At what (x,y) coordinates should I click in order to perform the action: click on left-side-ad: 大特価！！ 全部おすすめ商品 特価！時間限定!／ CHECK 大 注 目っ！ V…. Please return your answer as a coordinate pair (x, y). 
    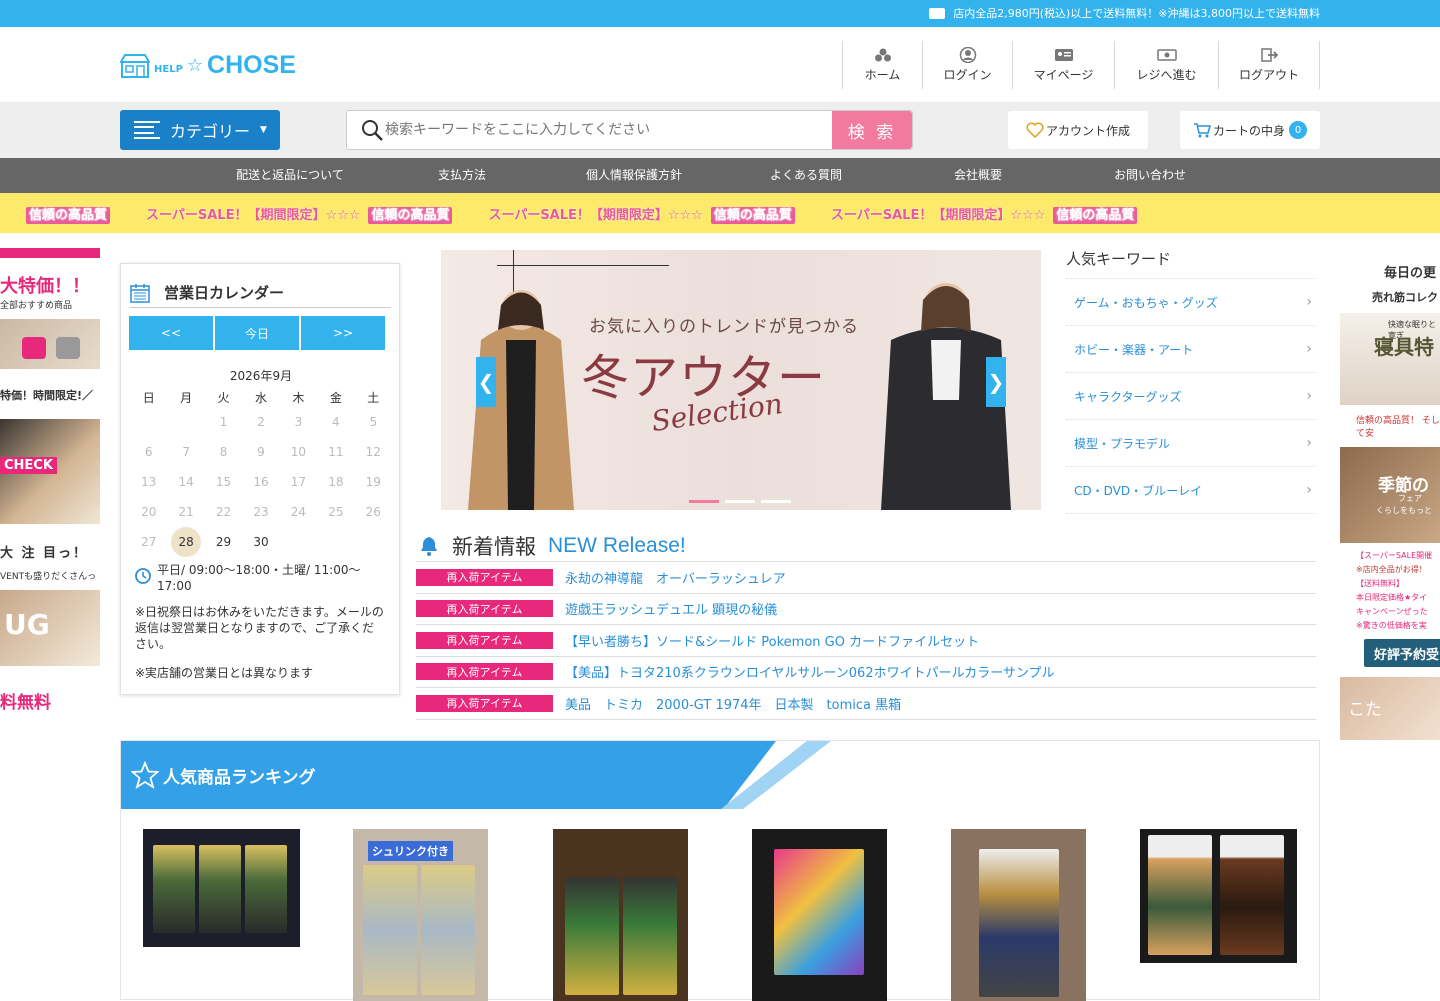
    Looking at the image, I should click on (50, 494).